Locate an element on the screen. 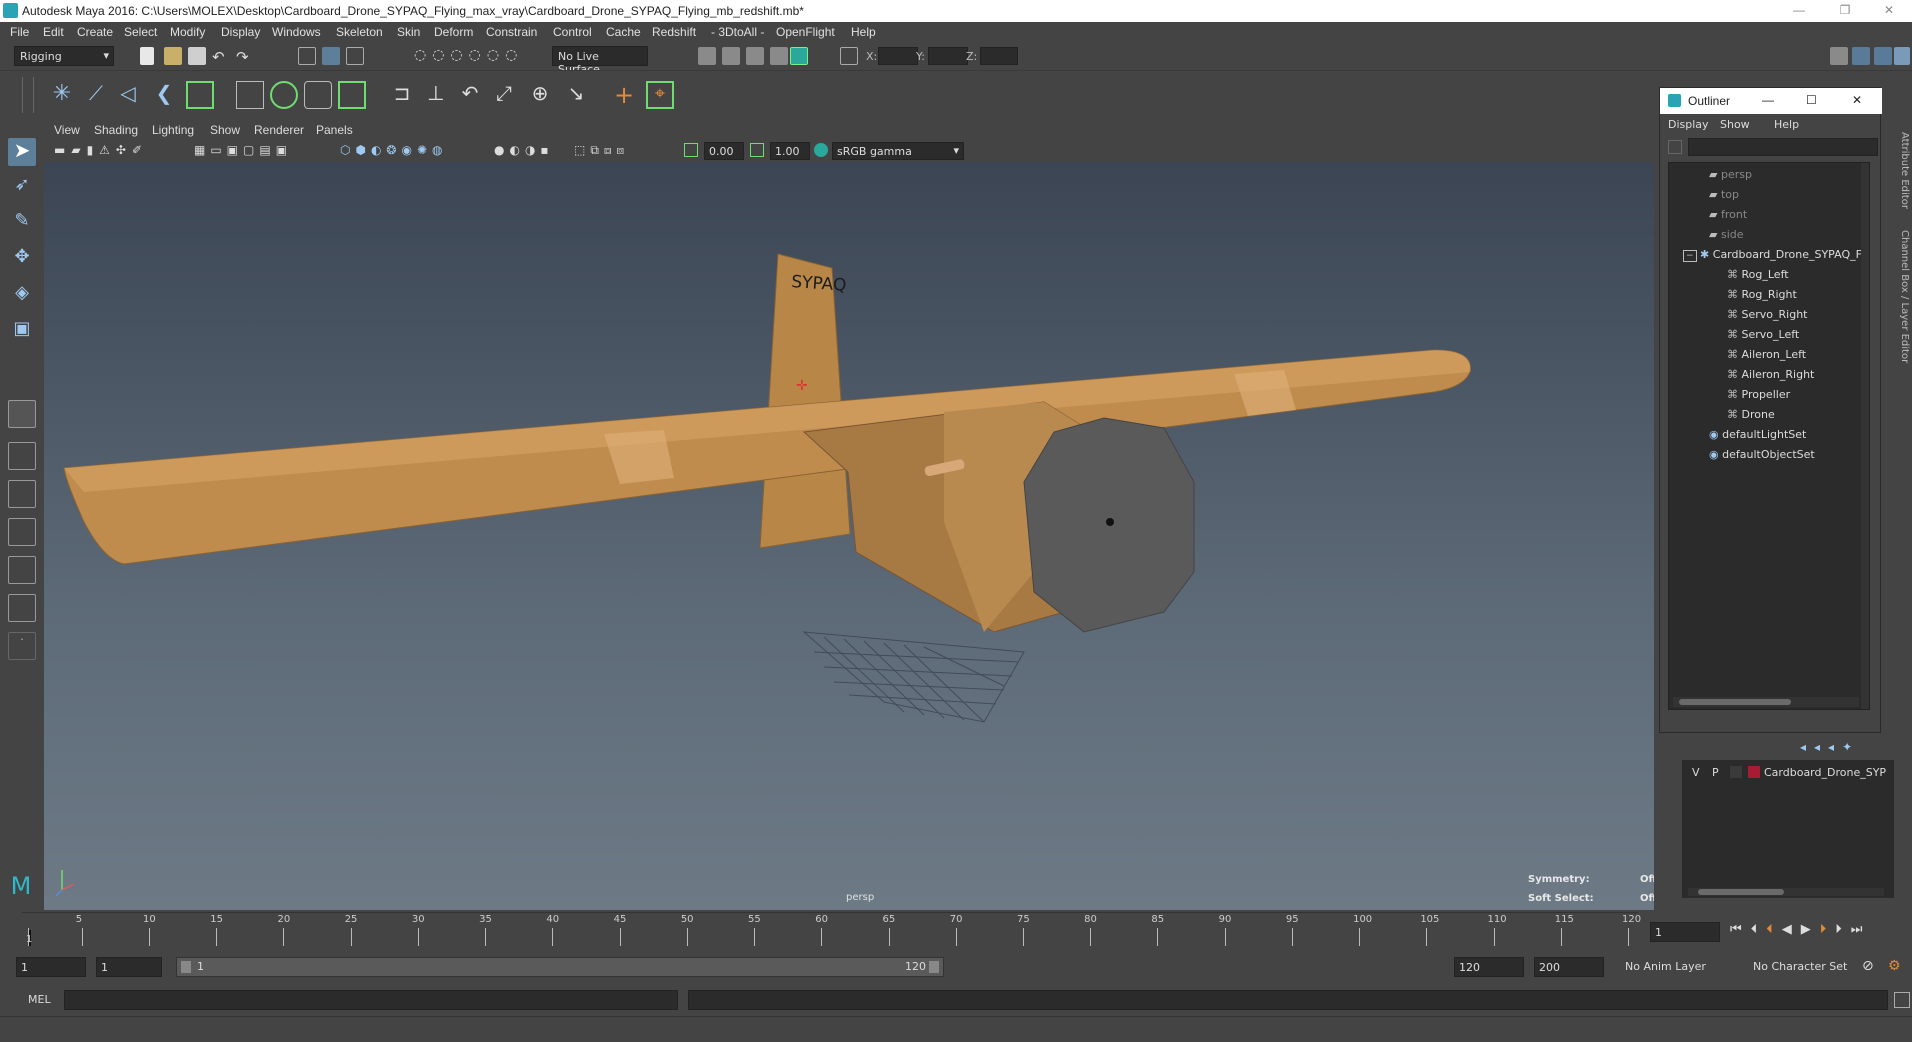  render-settings-icon is located at coordinates (755, 56).